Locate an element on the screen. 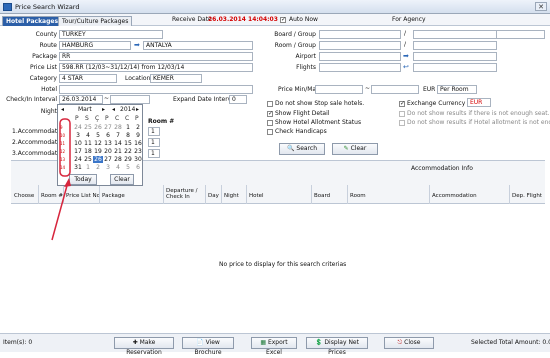 The width and height of the screenshot is (550, 358). annotation-overlay is located at coordinates (61, 179).